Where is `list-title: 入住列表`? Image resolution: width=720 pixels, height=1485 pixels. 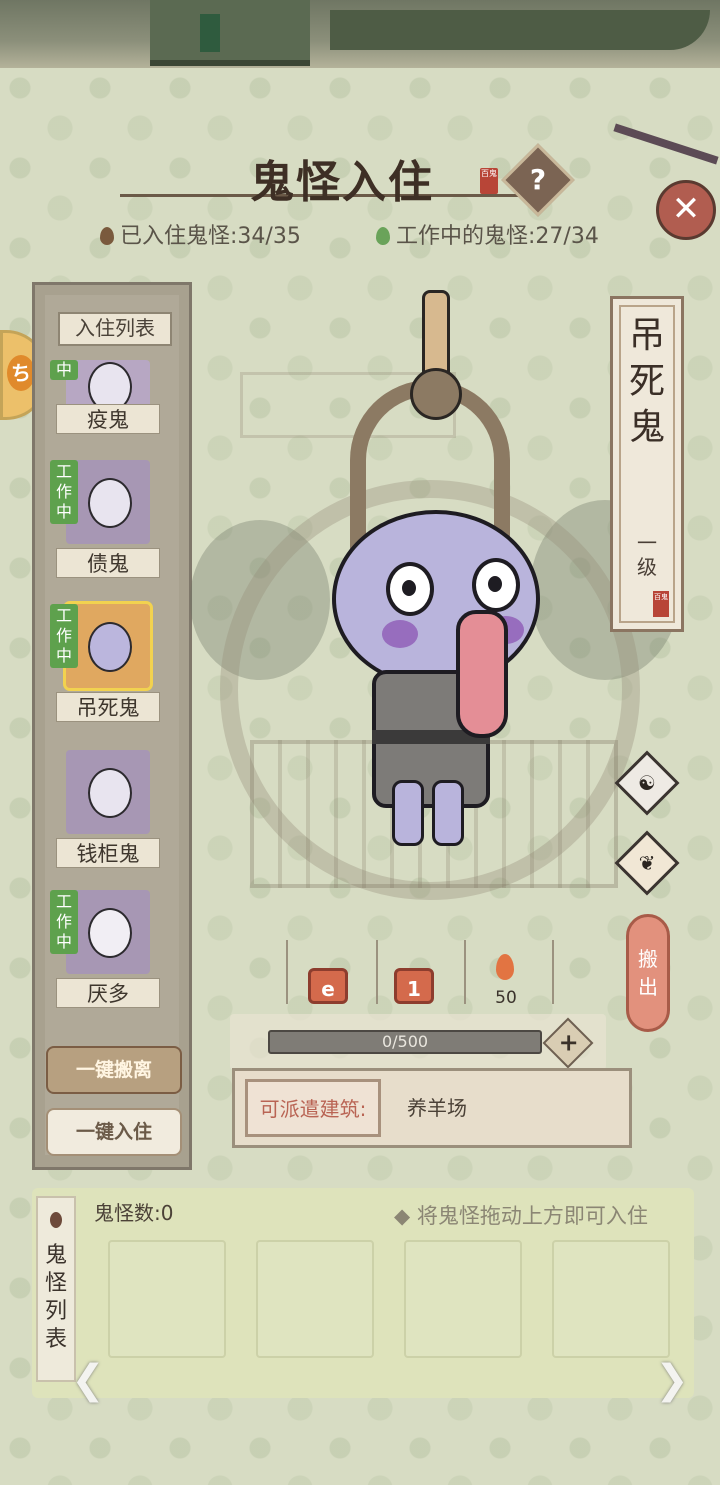 list-title: 入住列表 is located at coordinates (115, 329).